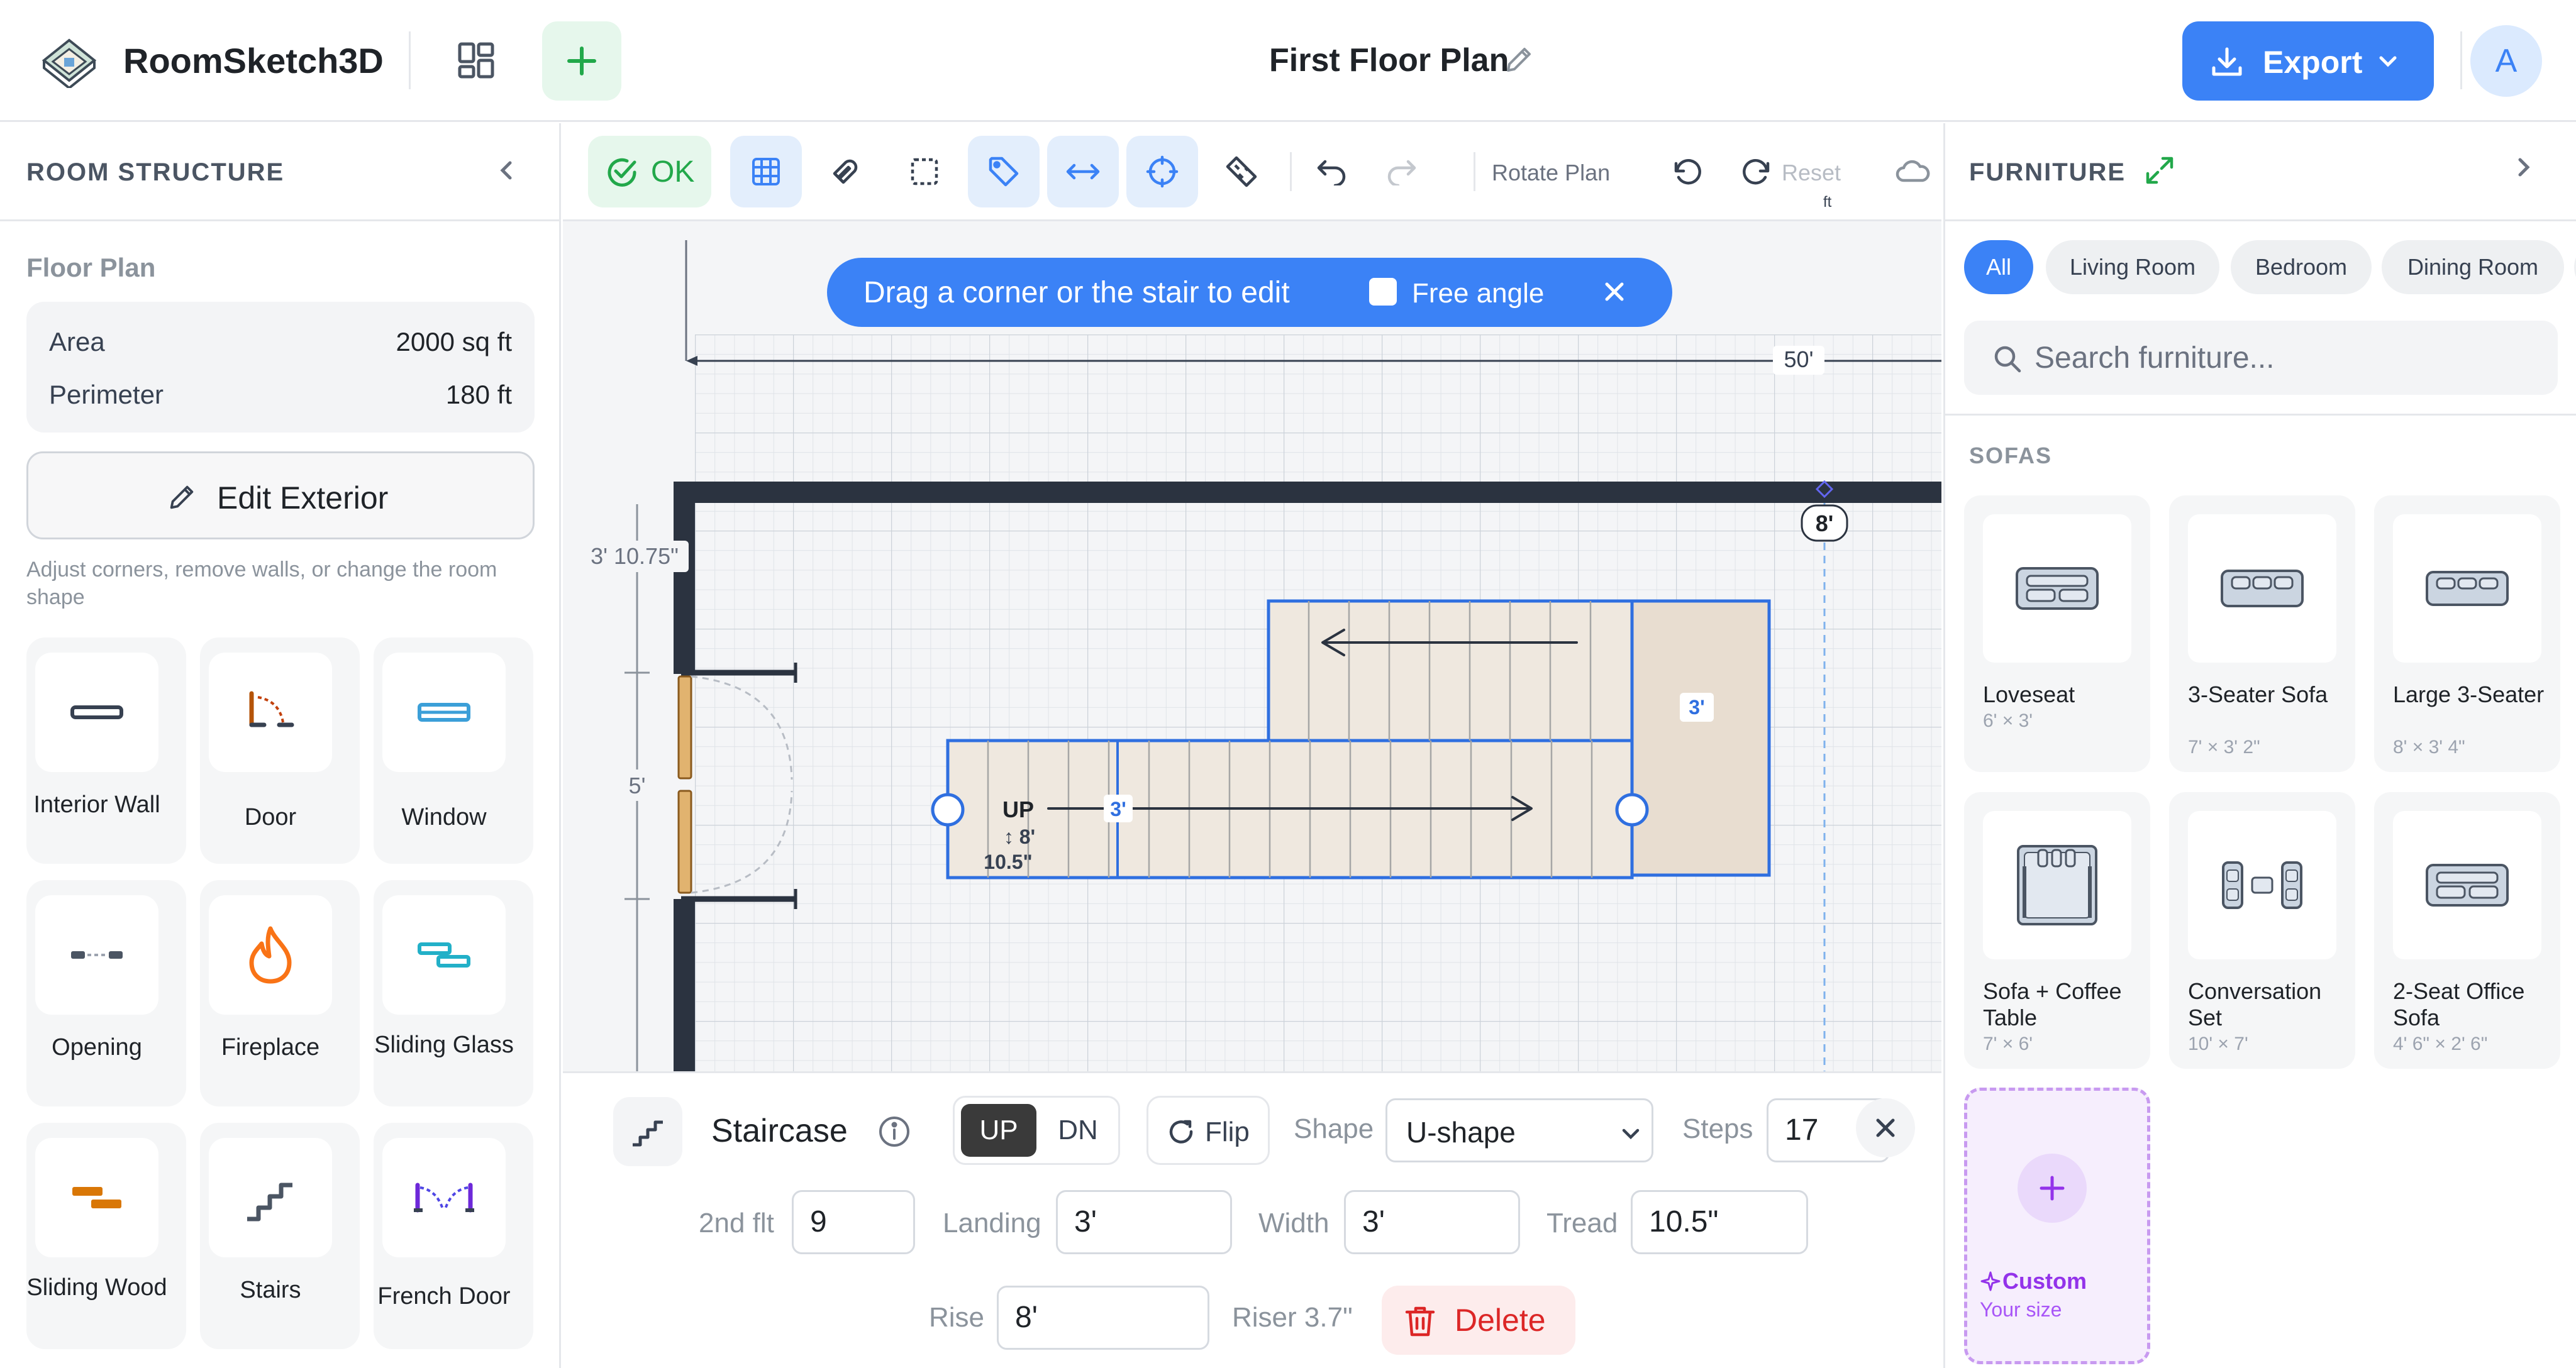  I want to click on tool-sliding-glass: Sliding Glass, so click(453, 993).